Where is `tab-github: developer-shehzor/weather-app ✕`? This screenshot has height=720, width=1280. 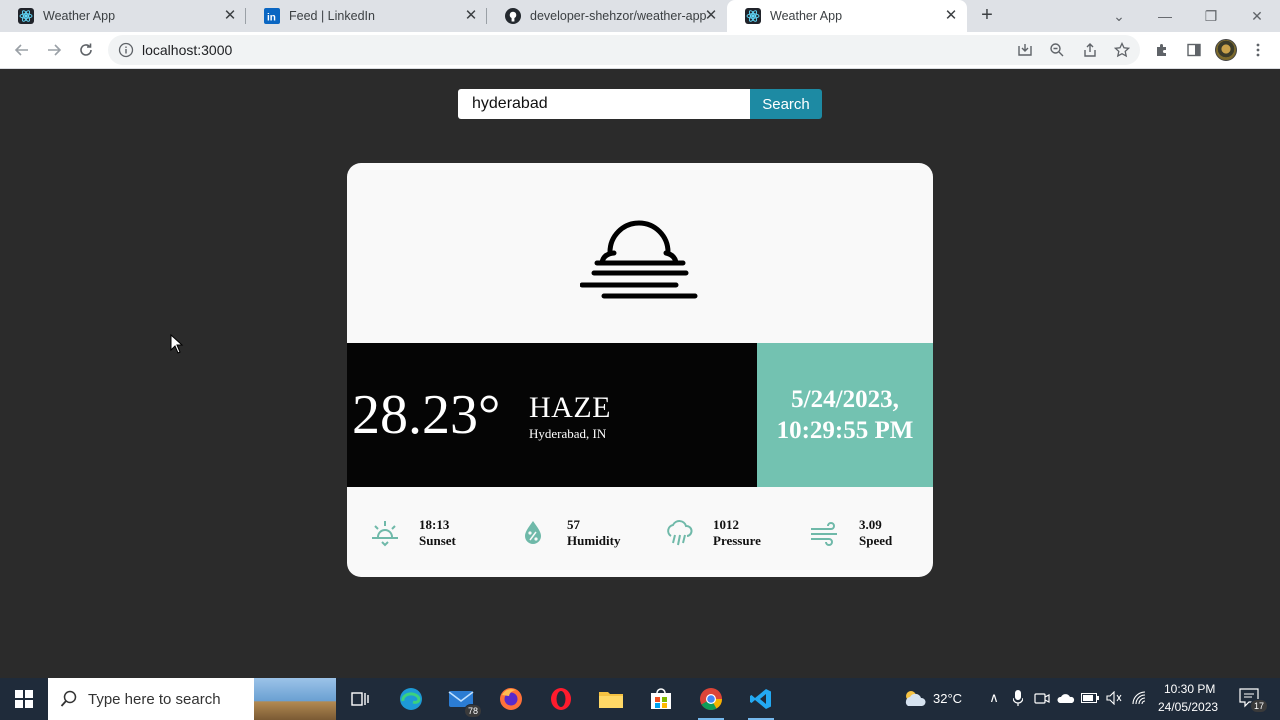 tab-github: developer-shehzor/weather-app ✕ is located at coordinates (607, 16).